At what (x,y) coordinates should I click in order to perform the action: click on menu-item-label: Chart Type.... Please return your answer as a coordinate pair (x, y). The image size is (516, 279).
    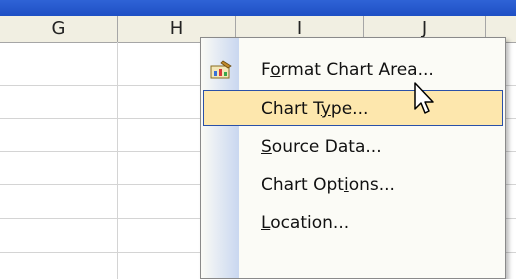
    Looking at the image, I should click on (315, 109).